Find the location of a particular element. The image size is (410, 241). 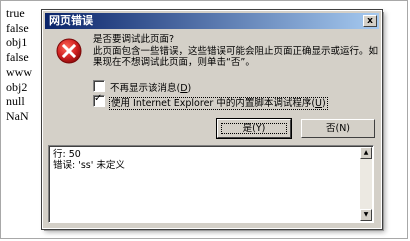

checkmark-icon: ✓ is located at coordinates (98, 98).